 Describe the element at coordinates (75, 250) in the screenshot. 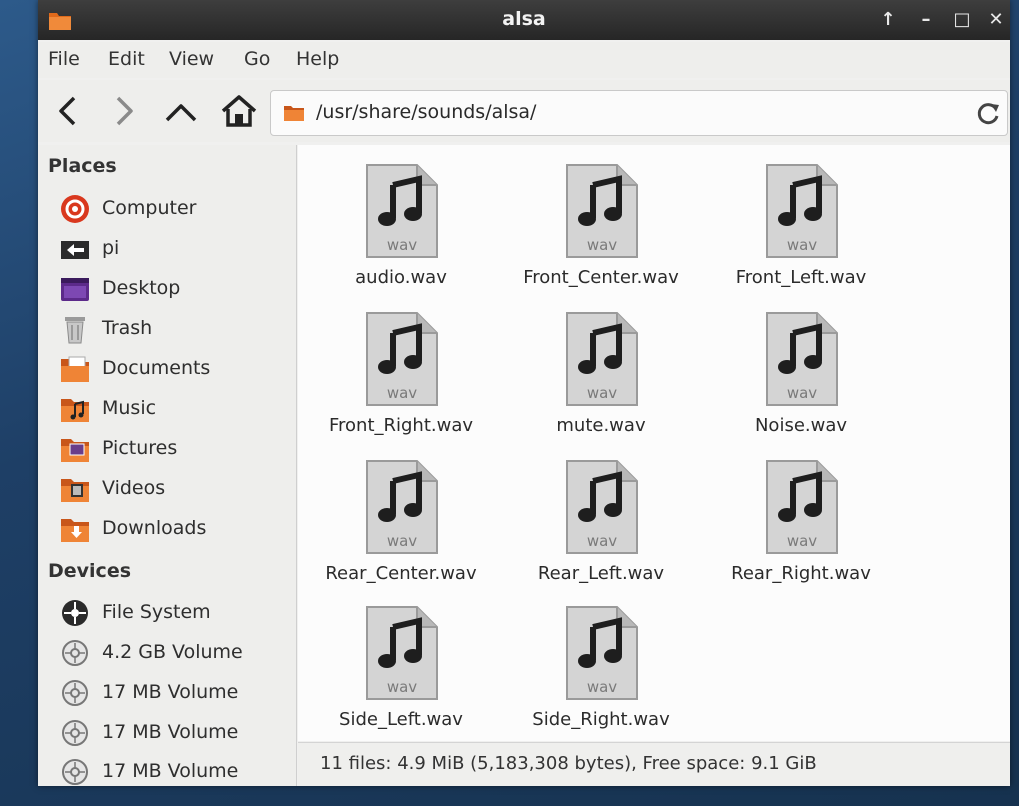

I see `home-folder-icon` at that location.